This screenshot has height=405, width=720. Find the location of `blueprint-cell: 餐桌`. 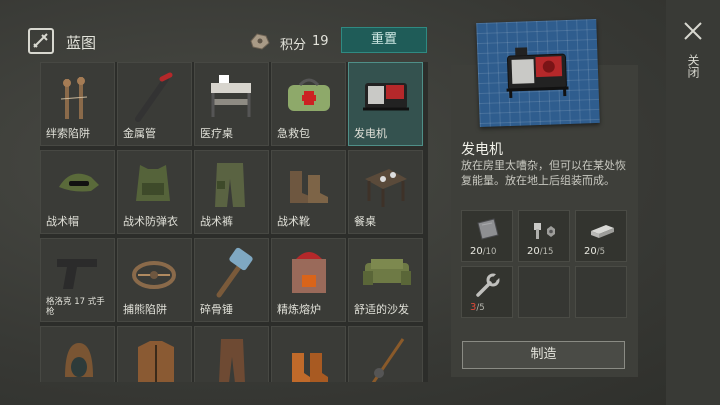

blueprint-cell: 餐桌 is located at coordinates (385, 192).